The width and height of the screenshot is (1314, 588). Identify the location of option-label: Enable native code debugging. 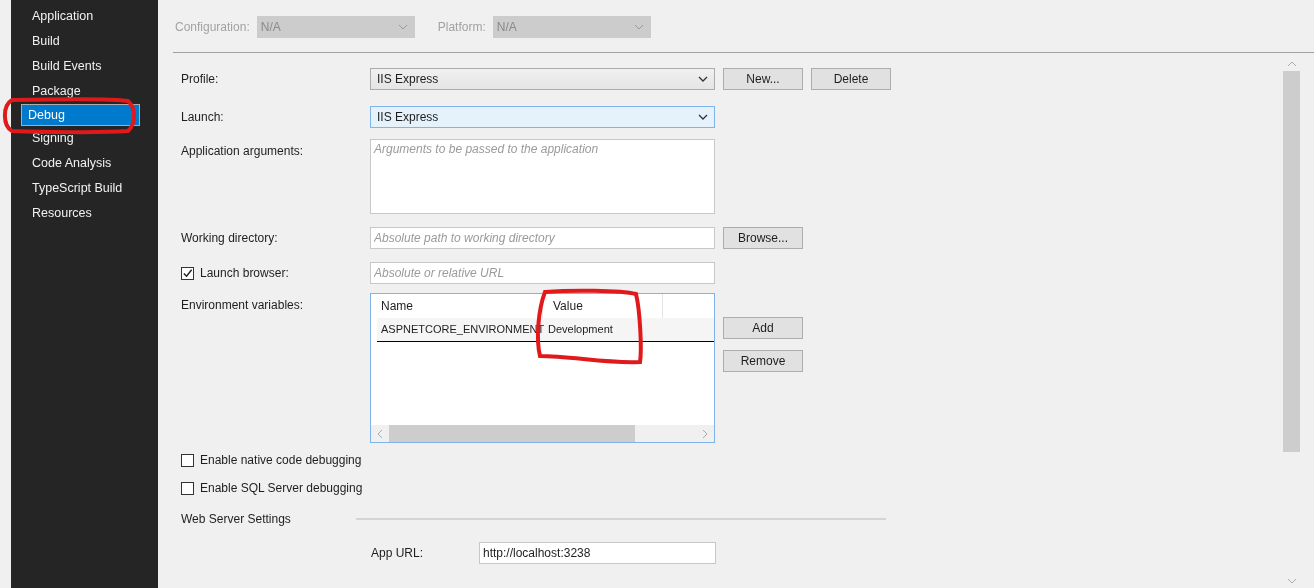
(281, 460).